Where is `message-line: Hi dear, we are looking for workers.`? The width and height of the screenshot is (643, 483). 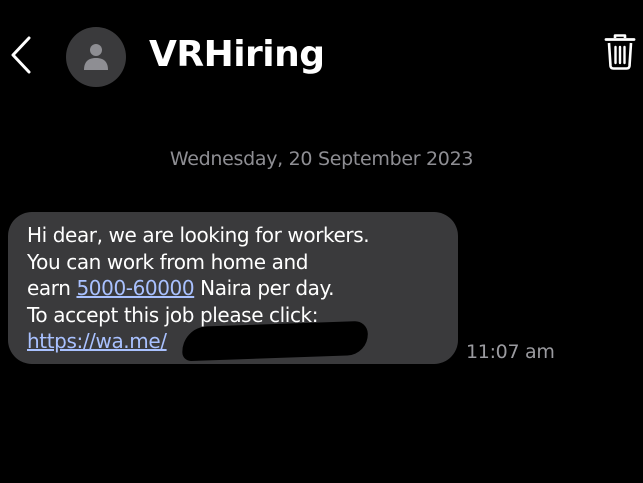 message-line: Hi dear, we are looking for workers. is located at coordinates (198, 235).